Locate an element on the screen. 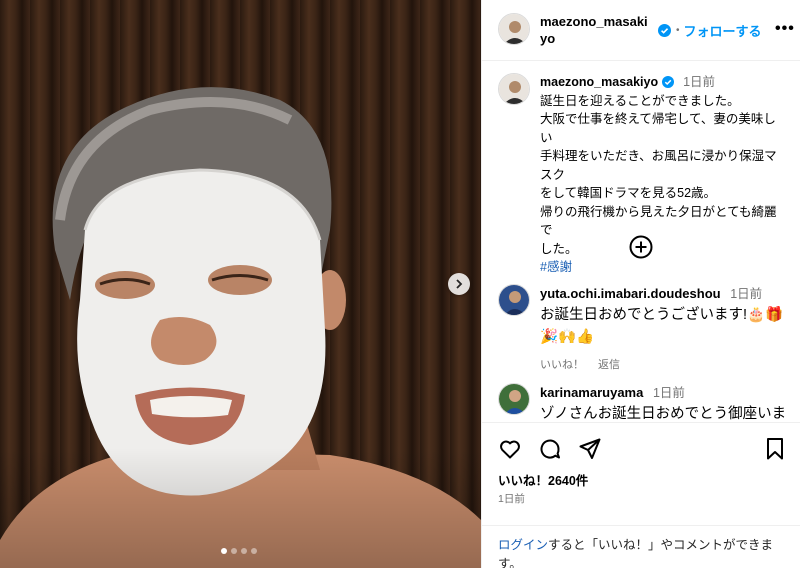 Image resolution: width=800 pixels, height=568 pixels. comment-body: karinamaruyama 1日前 ゾノさんお誕生日おめでとう御座いま is located at coordinates (663, 404).